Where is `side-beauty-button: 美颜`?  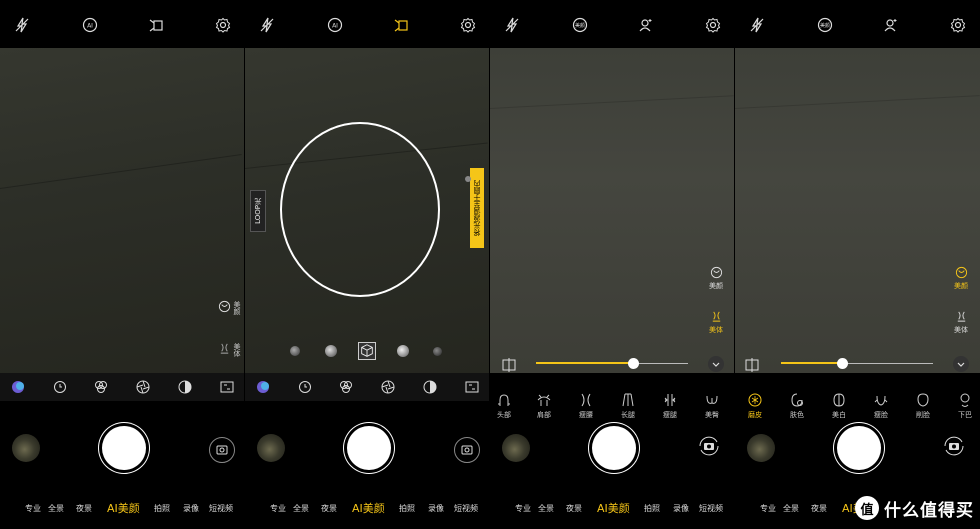 side-beauty-button: 美颜 is located at coordinates (716, 278).